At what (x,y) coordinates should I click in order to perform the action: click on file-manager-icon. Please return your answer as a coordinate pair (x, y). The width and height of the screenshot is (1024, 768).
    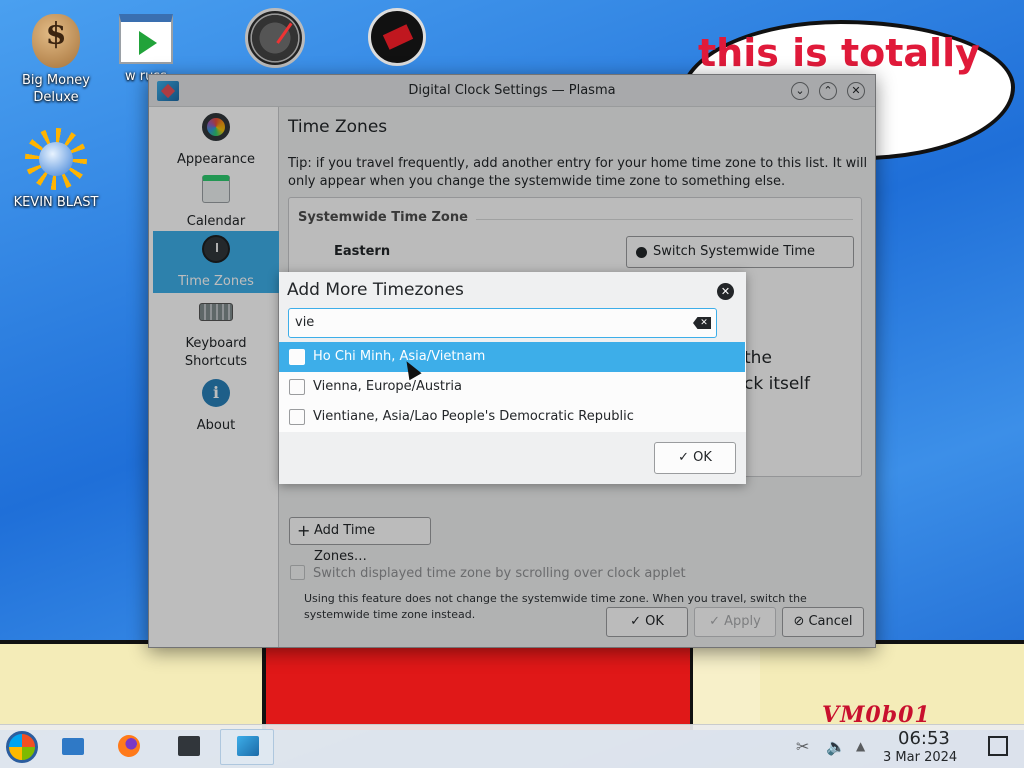
    Looking at the image, I should click on (73, 746).